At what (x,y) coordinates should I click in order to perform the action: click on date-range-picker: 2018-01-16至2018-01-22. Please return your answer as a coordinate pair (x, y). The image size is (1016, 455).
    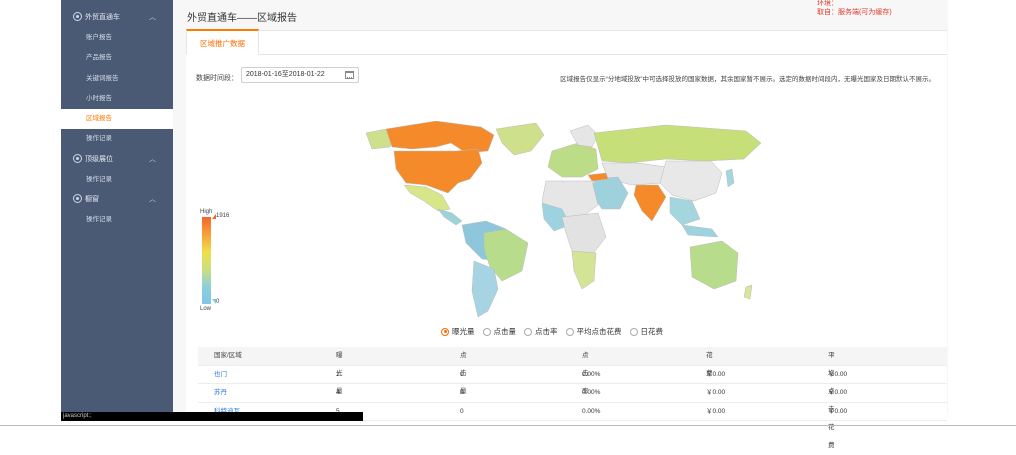
    Looking at the image, I should click on (300, 75).